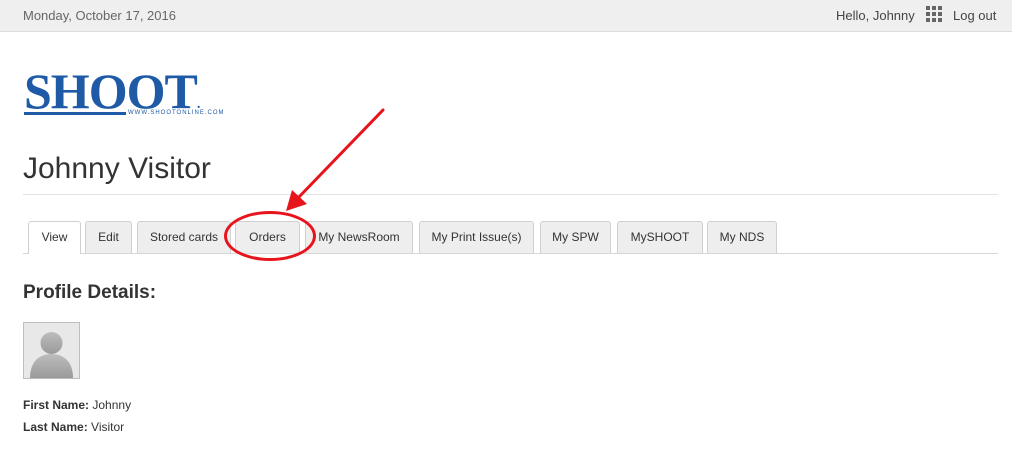 This screenshot has height=456, width=1012. I want to click on first-name-value: Johnny, so click(112, 405).